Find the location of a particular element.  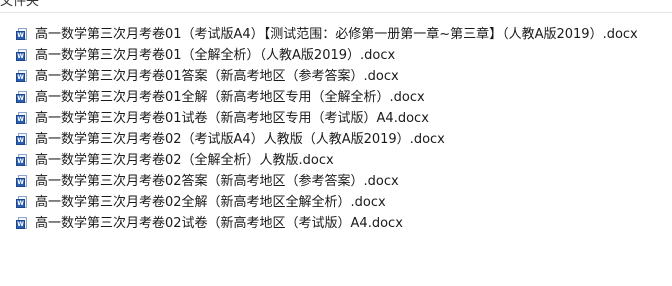

file-item: W 高一数学第三次月考卷02答案（新高考地区（参考答案）.docx is located at coordinates (327, 181).